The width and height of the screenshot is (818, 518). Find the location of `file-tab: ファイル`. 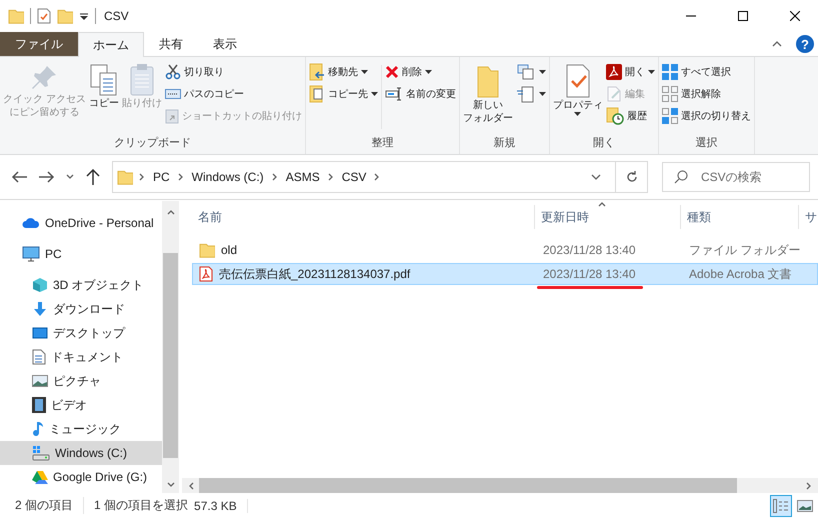

file-tab: ファイル is located at coordinates (39, 44).